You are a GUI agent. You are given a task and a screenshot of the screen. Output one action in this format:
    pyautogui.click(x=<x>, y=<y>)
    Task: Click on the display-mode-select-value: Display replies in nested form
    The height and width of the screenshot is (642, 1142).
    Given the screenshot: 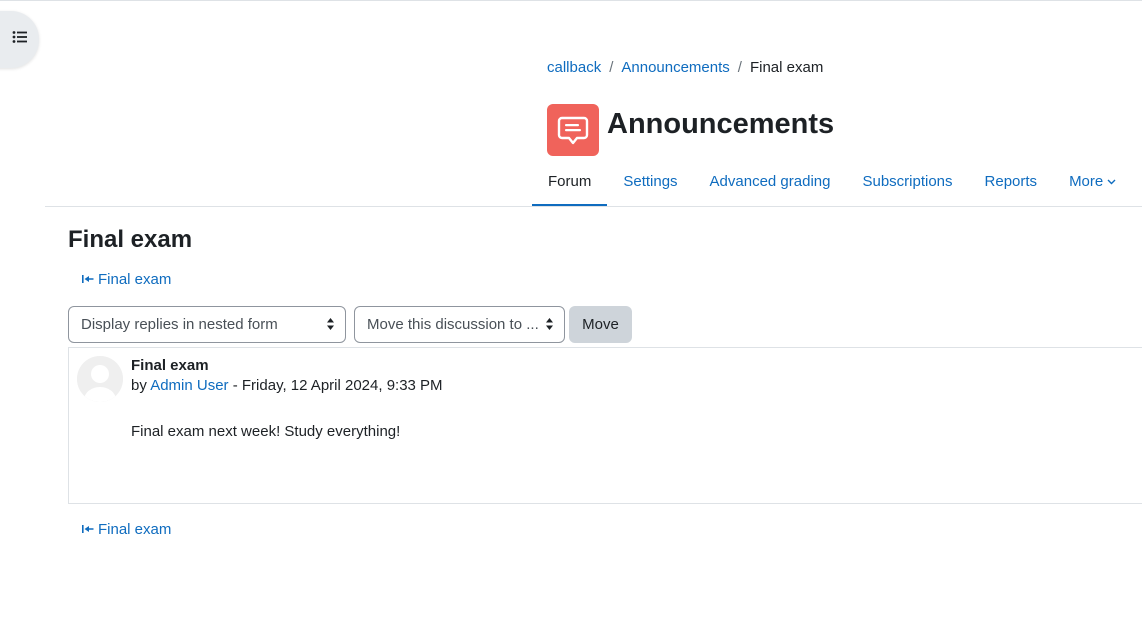 What is the action you would take?
    pyautogui.click(x=179, y=324)
    